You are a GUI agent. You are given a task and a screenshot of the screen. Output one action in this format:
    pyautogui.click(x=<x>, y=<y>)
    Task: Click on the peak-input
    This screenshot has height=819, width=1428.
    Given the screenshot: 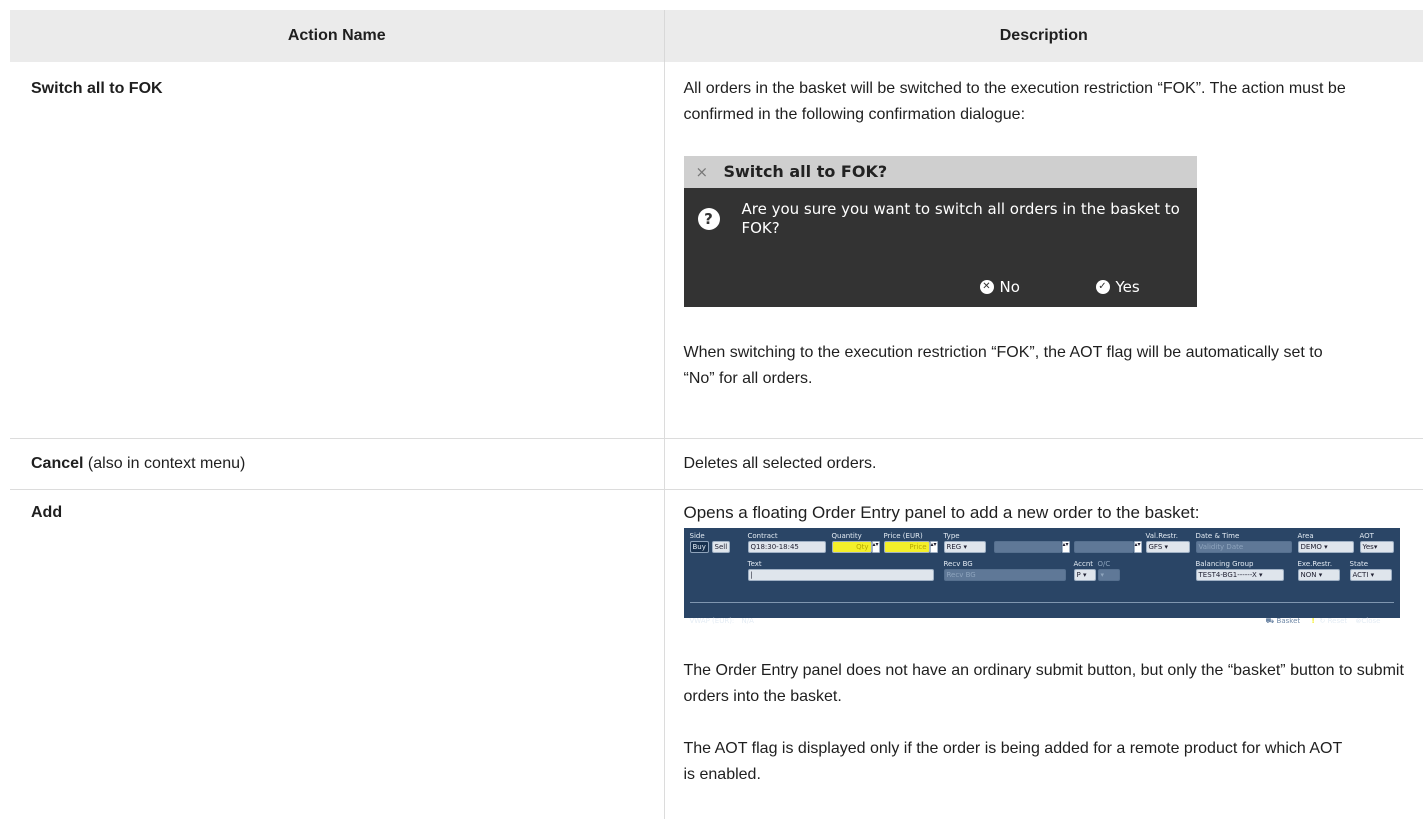 What is the action you would take?
    pyautogui.click(x=1027, y=546)
    